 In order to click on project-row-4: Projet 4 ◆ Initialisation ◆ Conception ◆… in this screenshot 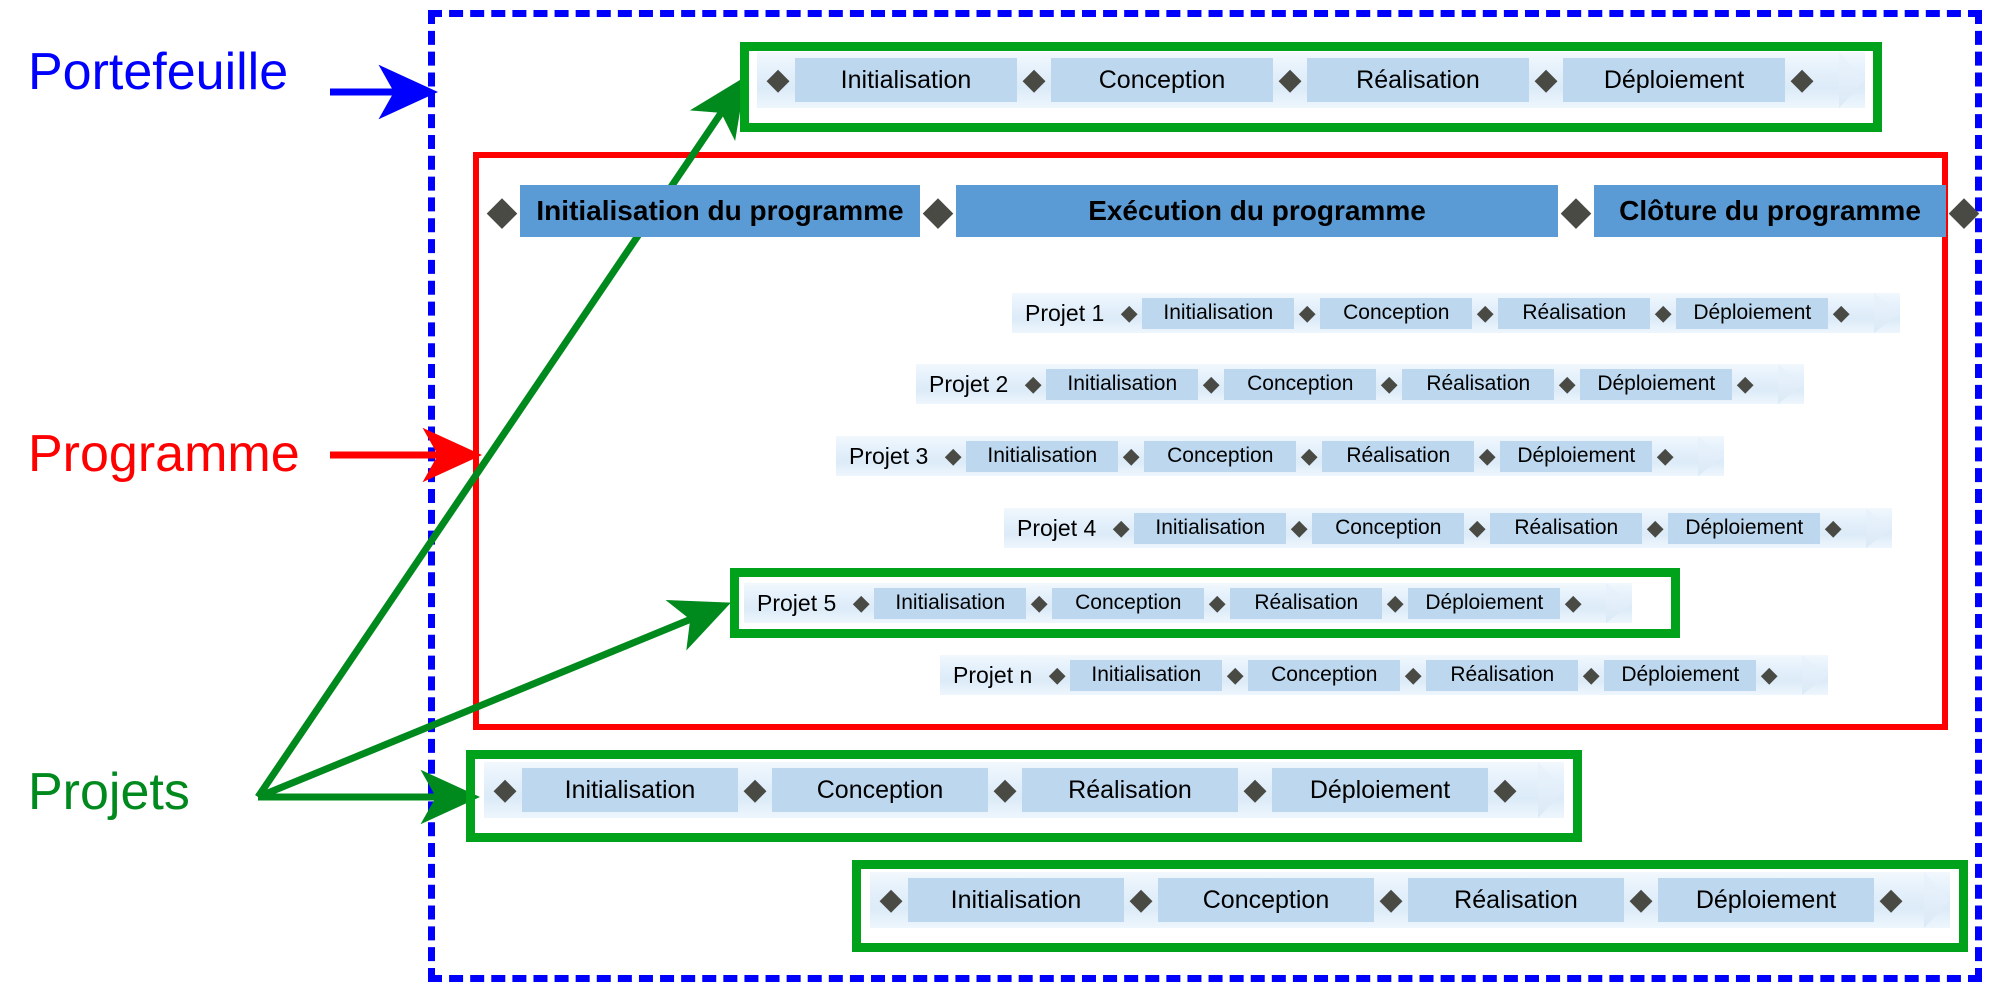, I will do `click(1448, 528)`.